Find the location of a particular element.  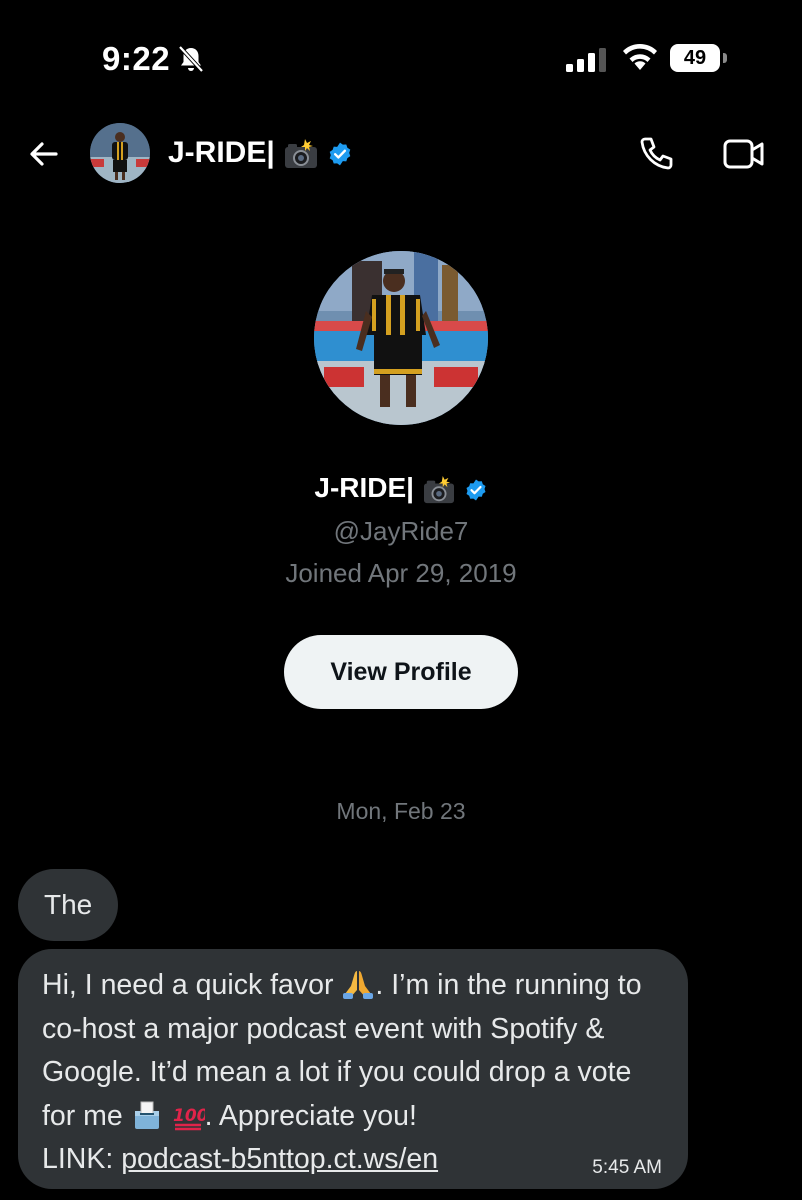

profile-joined-date: Joined Apr 29, 2019 is located at coordinates (401, 573).